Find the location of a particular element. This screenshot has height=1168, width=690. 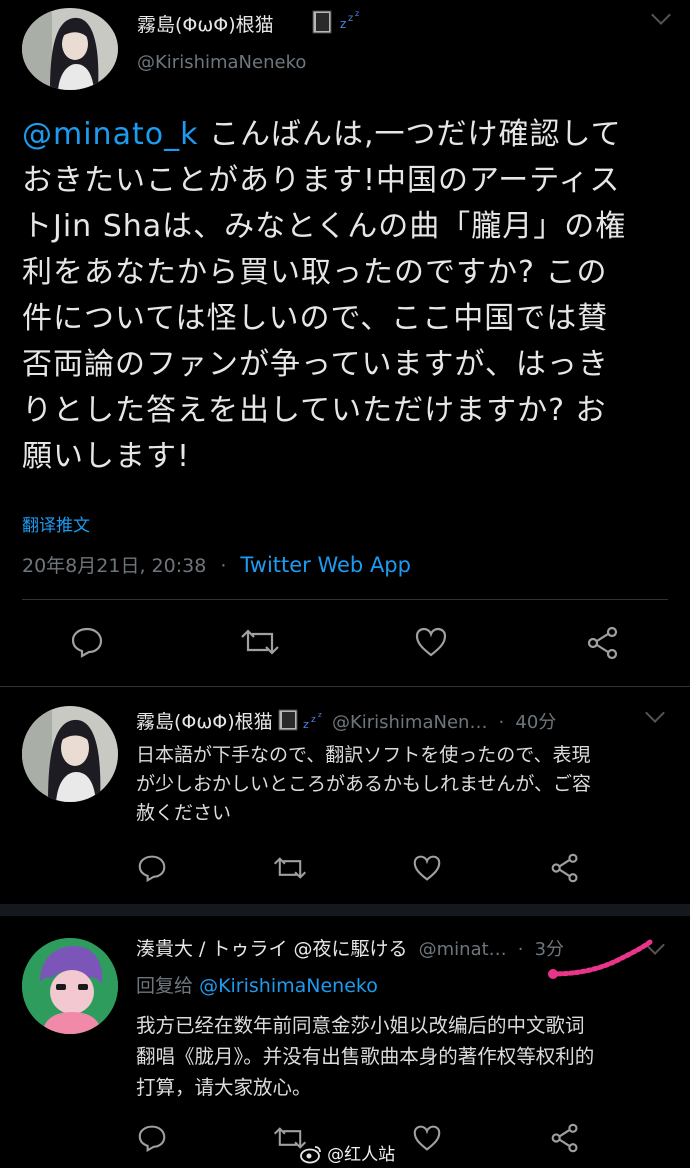

reply-to-line: 回复给 @KirishimaNeneko is located at coordinates (257, 984).